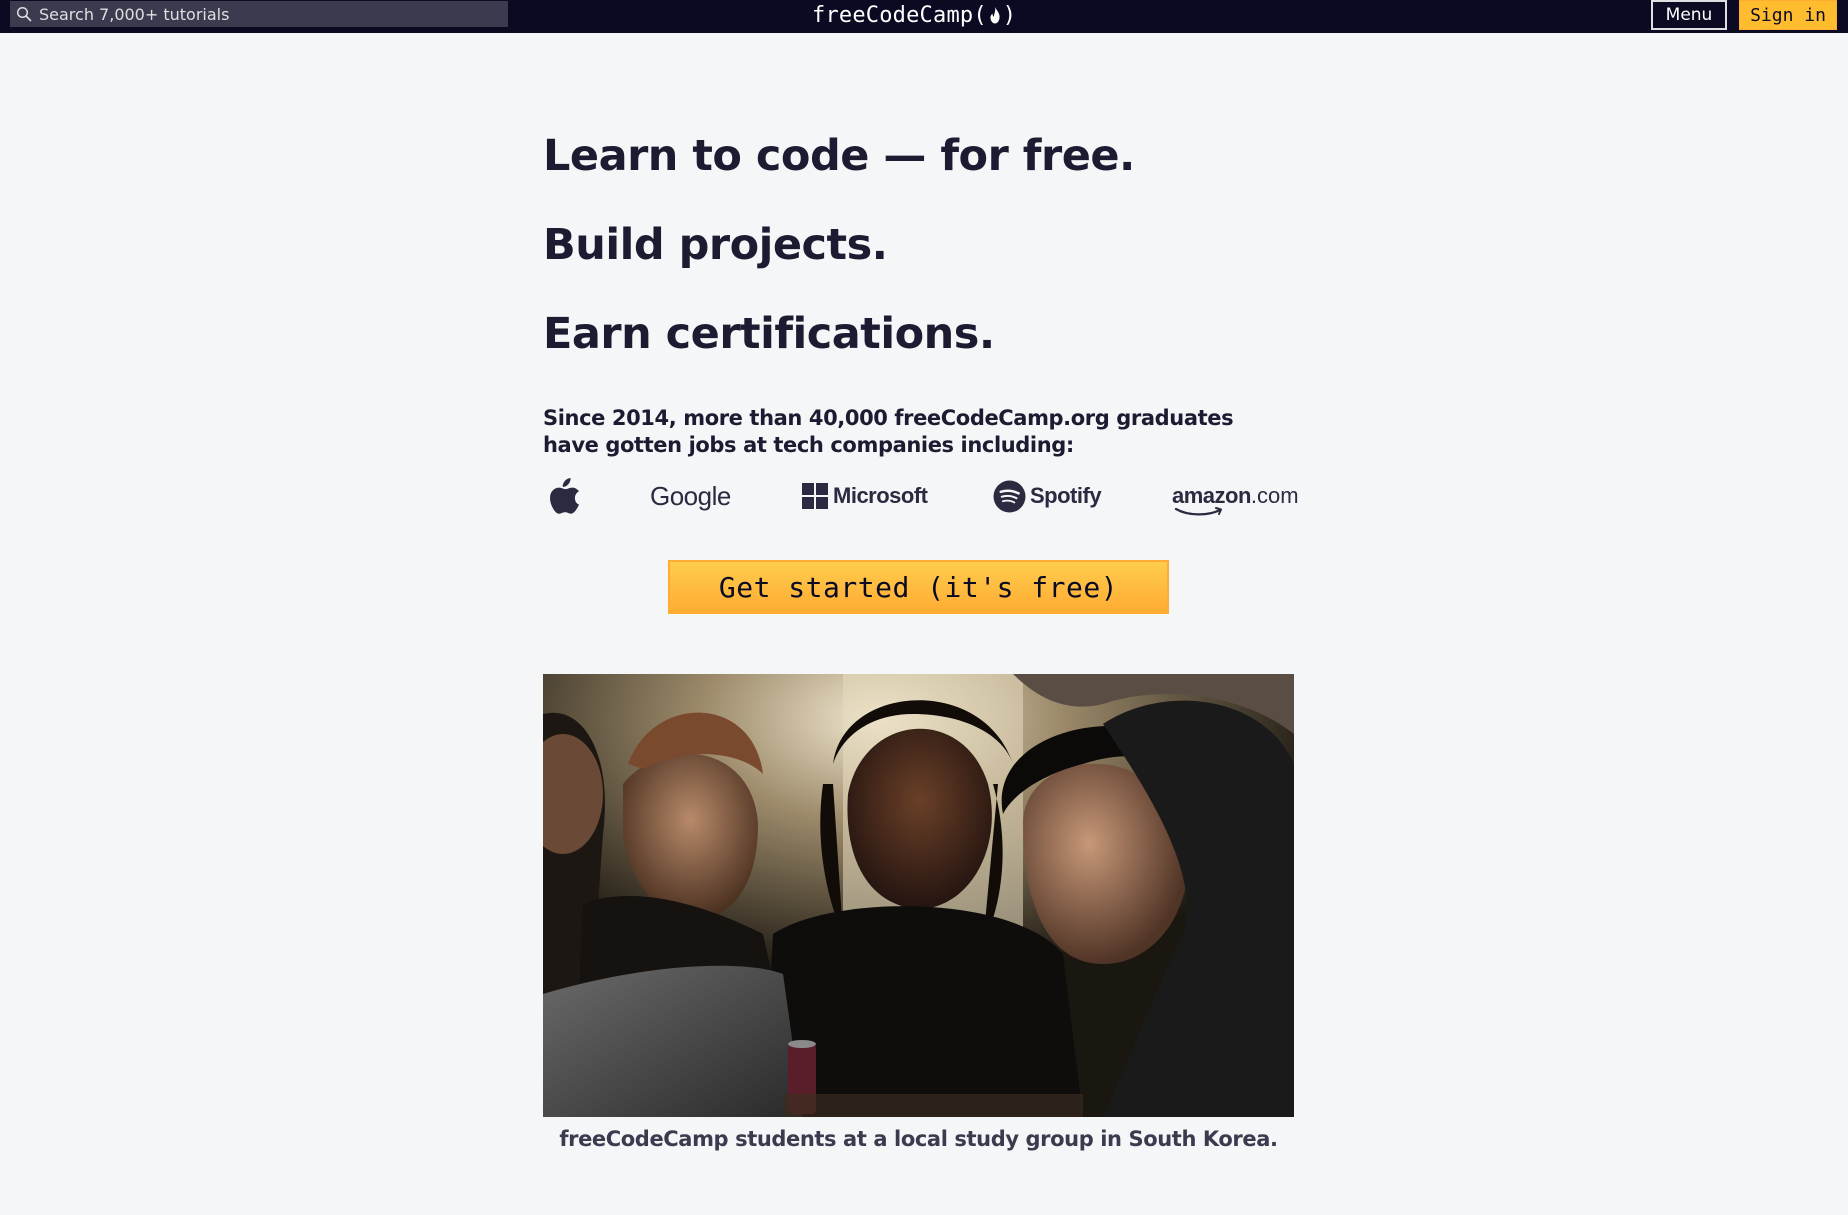  I want to click on apple-logo, so click(565, 496).